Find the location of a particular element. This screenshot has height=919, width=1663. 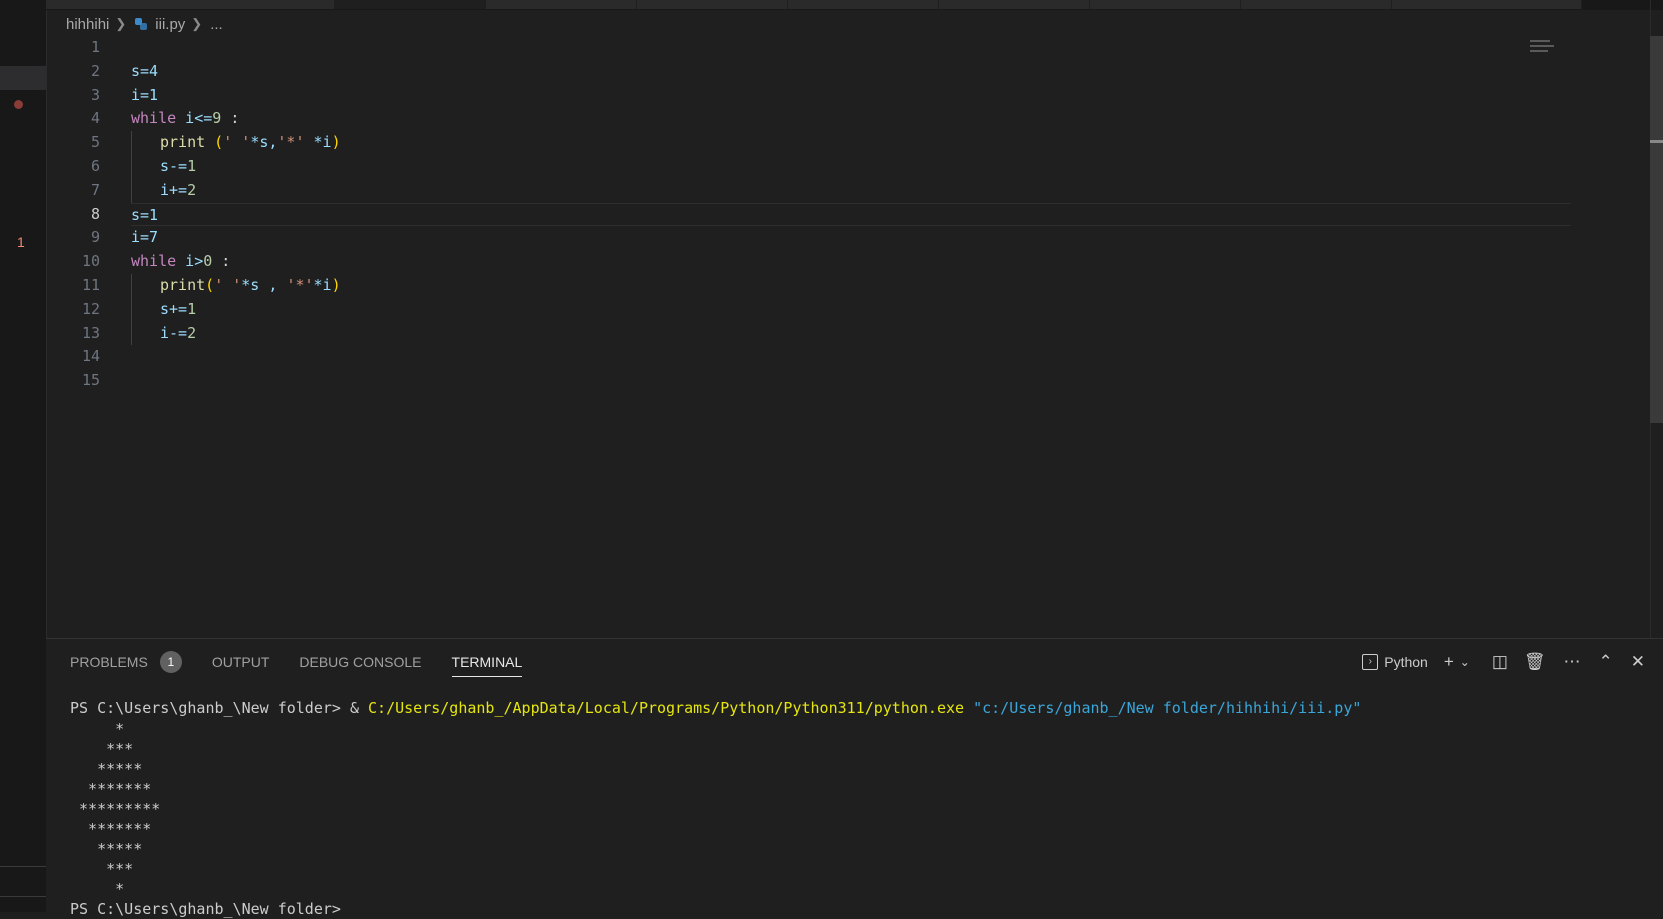

line-number: 15 is located at coordinates (90, 380).